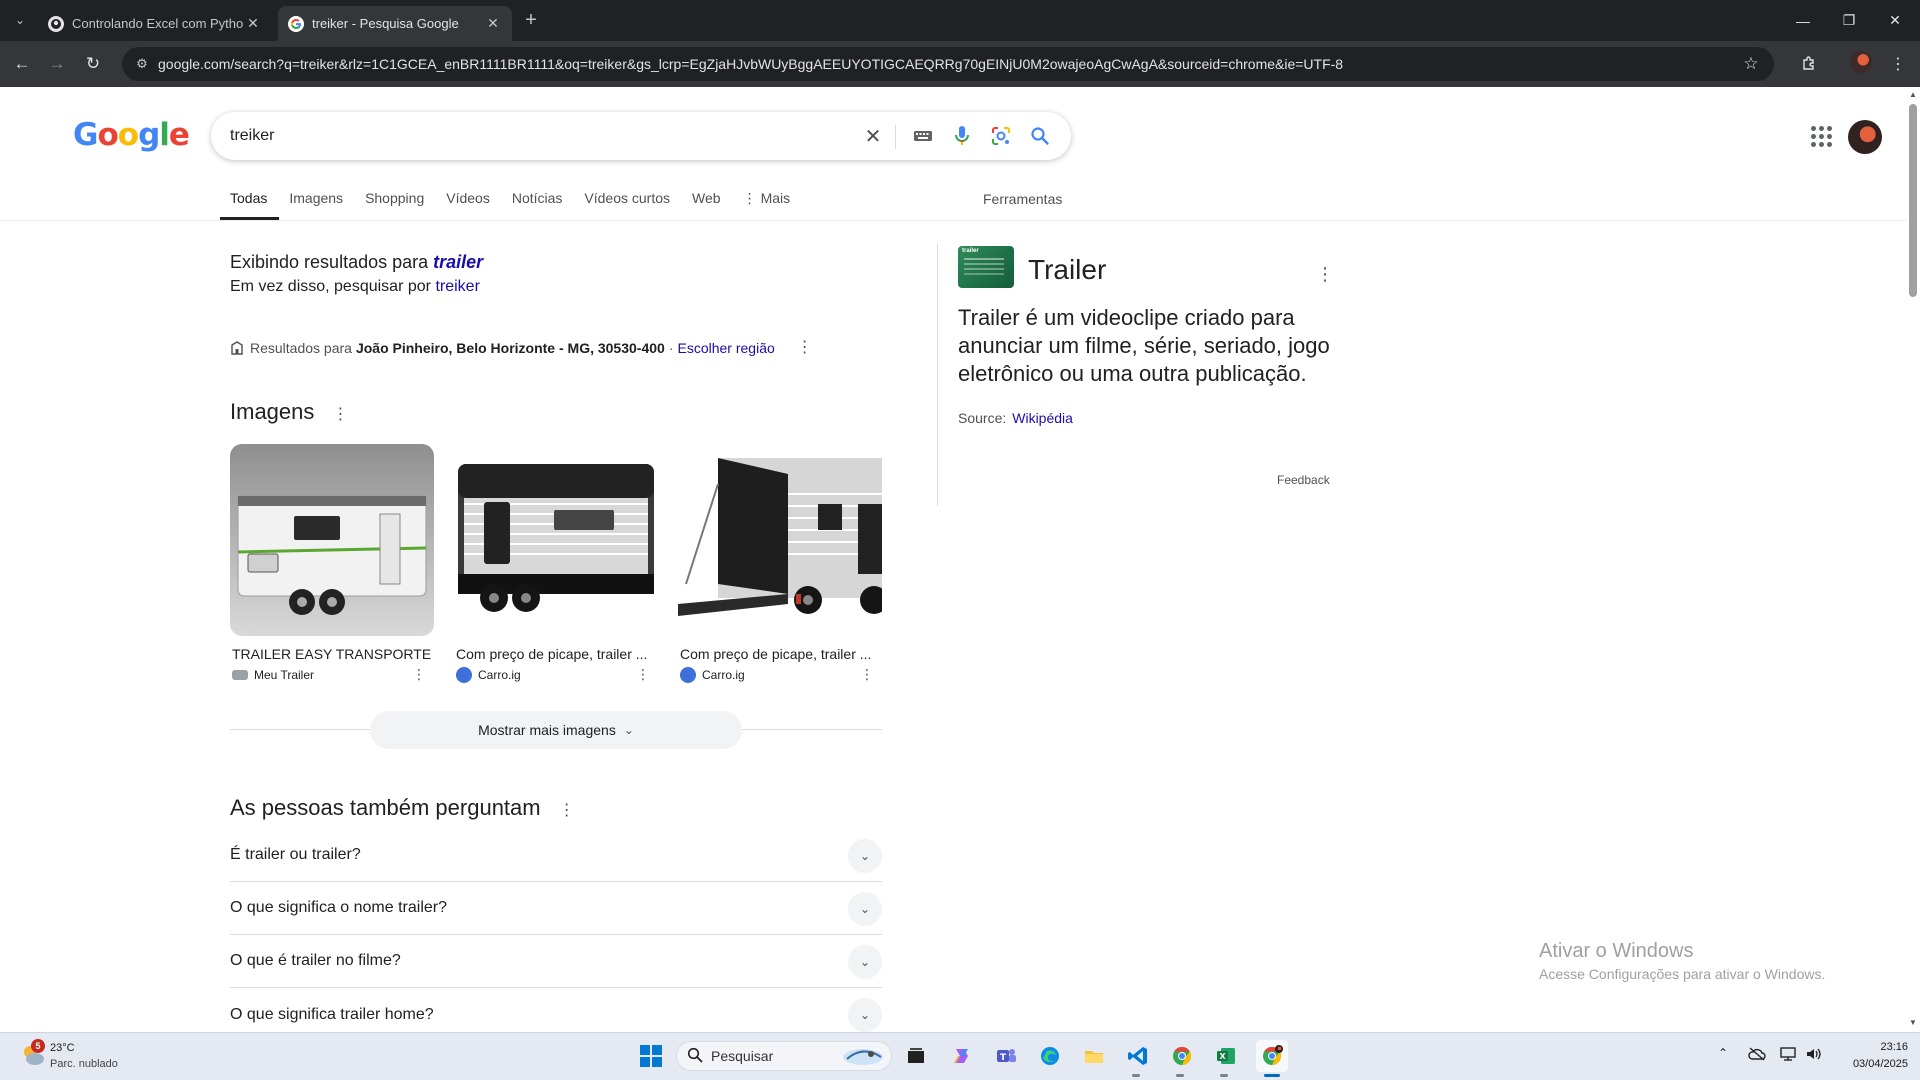 The image size is (1920, 1080). I want to click on edge-browser-icon, so click(1050, 1056).